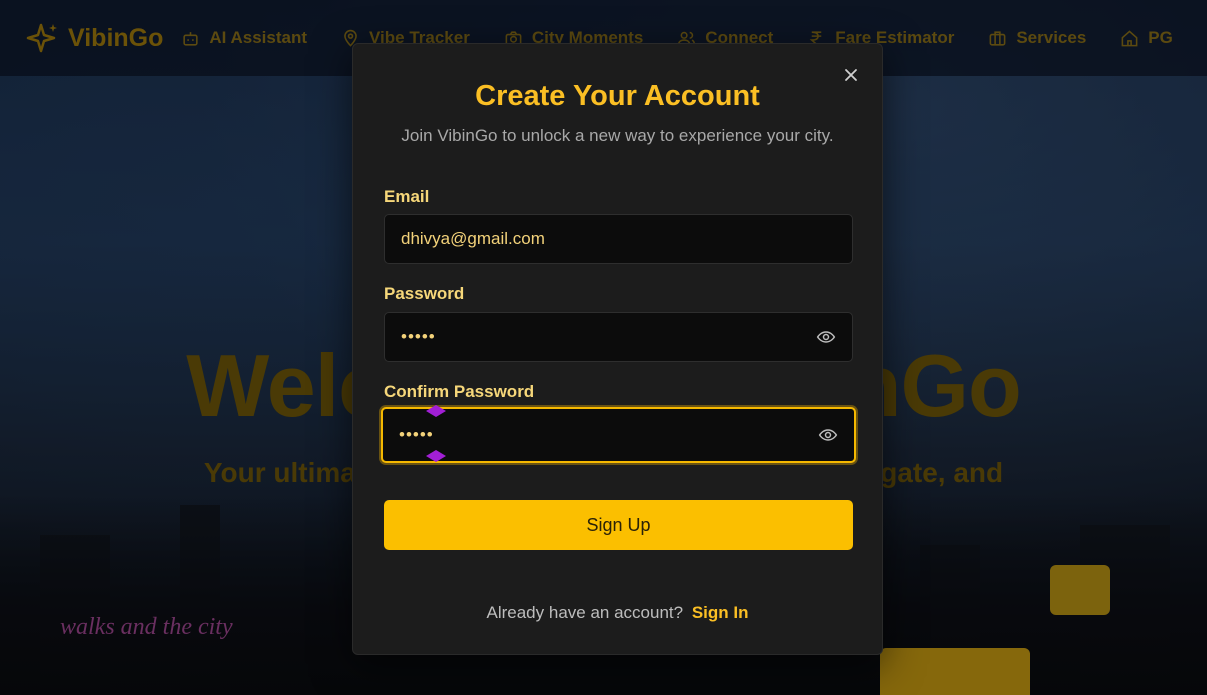 The image size is (1207, 695). I want to click on briefcase-icon, so click(997, 38).